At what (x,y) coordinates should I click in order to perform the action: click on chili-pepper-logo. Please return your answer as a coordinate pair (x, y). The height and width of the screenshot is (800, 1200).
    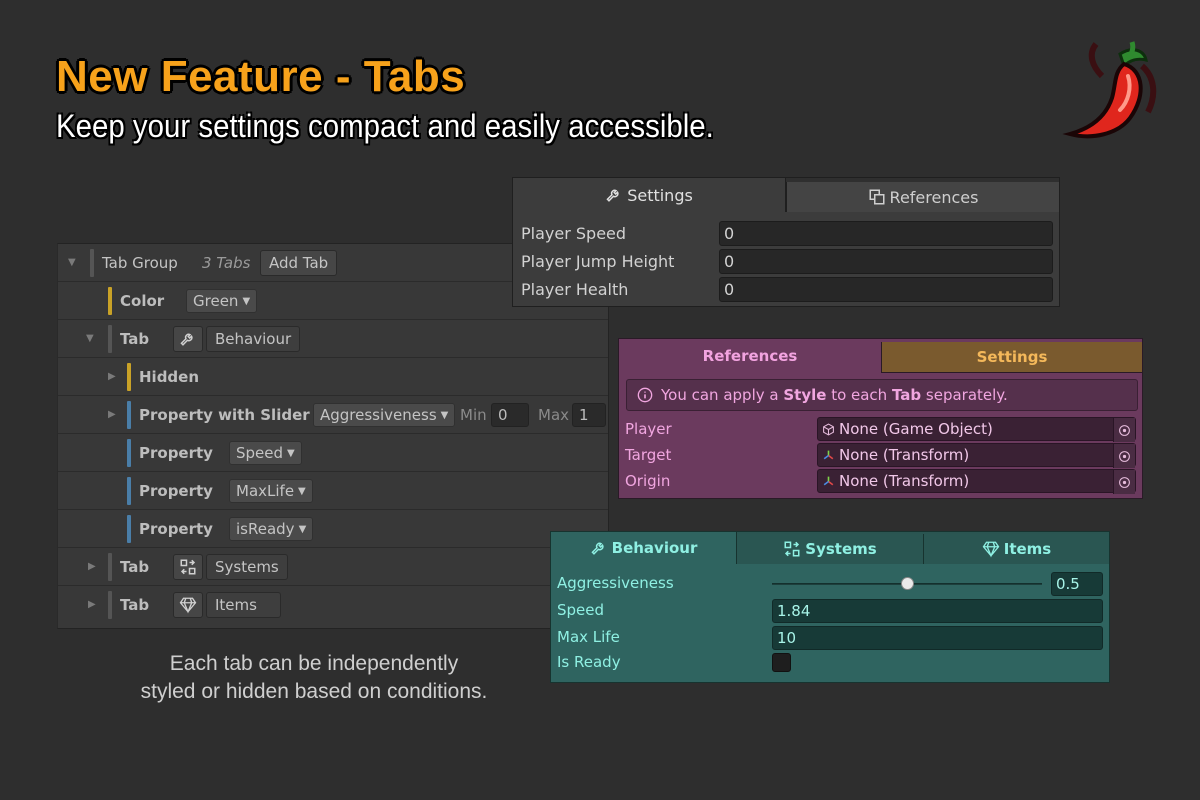
    Looking at the image, I should click on (1109, 90).